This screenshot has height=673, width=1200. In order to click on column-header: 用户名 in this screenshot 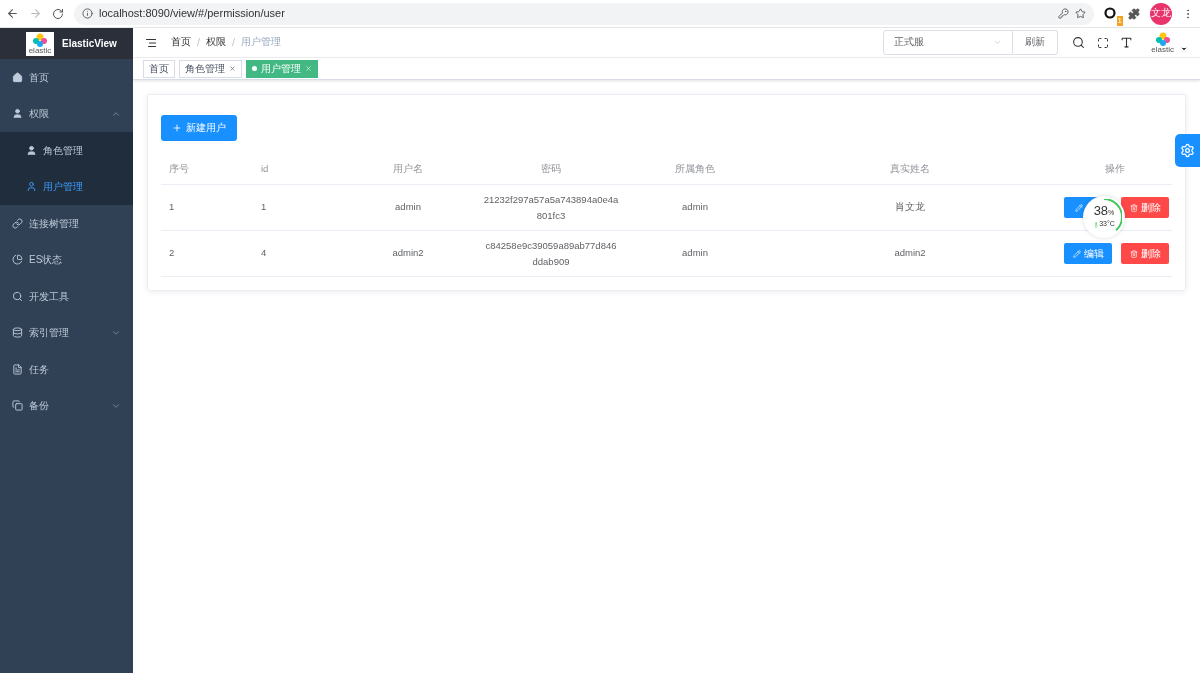, I will do `click(408, 169)`.